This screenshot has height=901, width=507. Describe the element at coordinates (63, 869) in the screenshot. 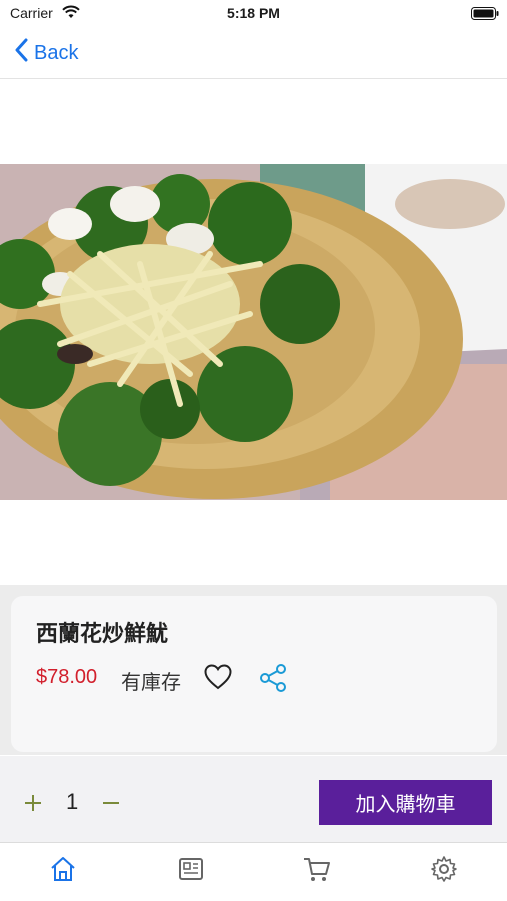

I see `tab-home` at that location.